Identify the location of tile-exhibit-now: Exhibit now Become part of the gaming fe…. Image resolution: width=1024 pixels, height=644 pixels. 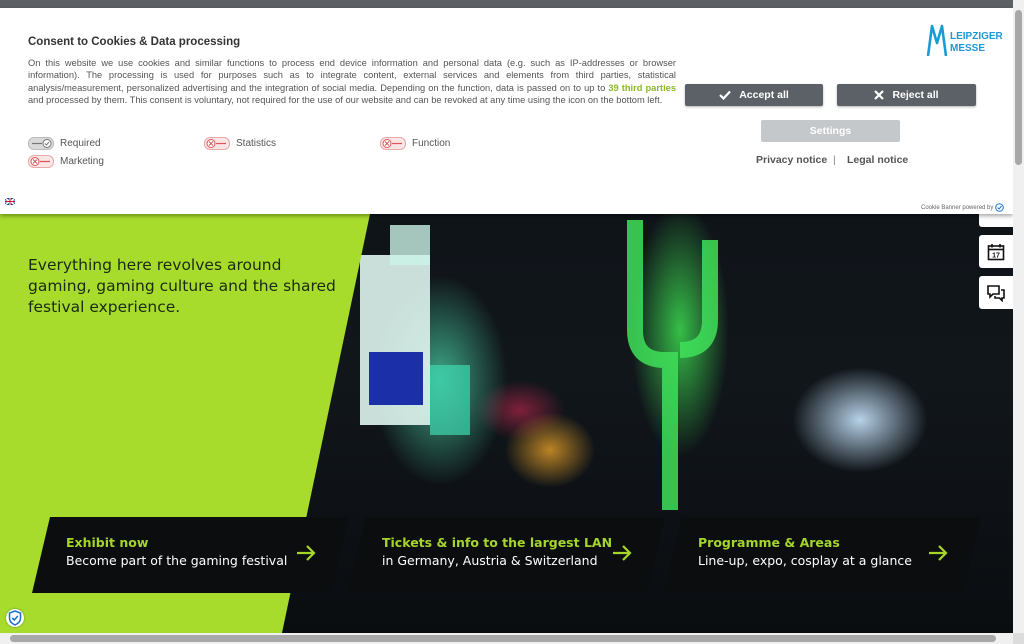
(190, 555).